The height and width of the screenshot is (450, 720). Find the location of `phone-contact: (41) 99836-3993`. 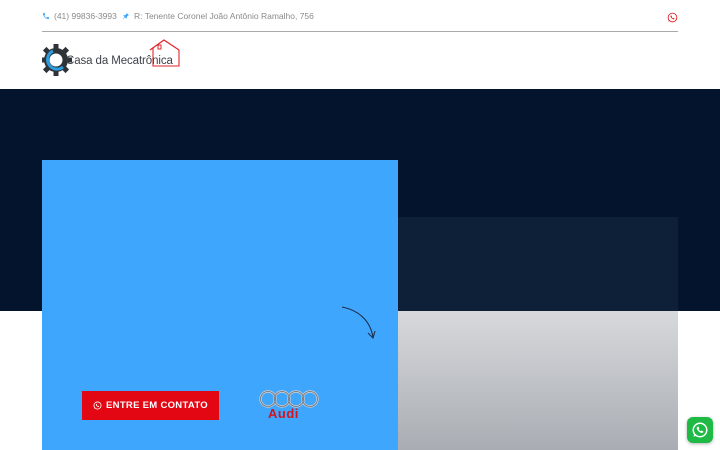

phone-contact: (41) 99836-3993 is located at coordinates (79, 16).